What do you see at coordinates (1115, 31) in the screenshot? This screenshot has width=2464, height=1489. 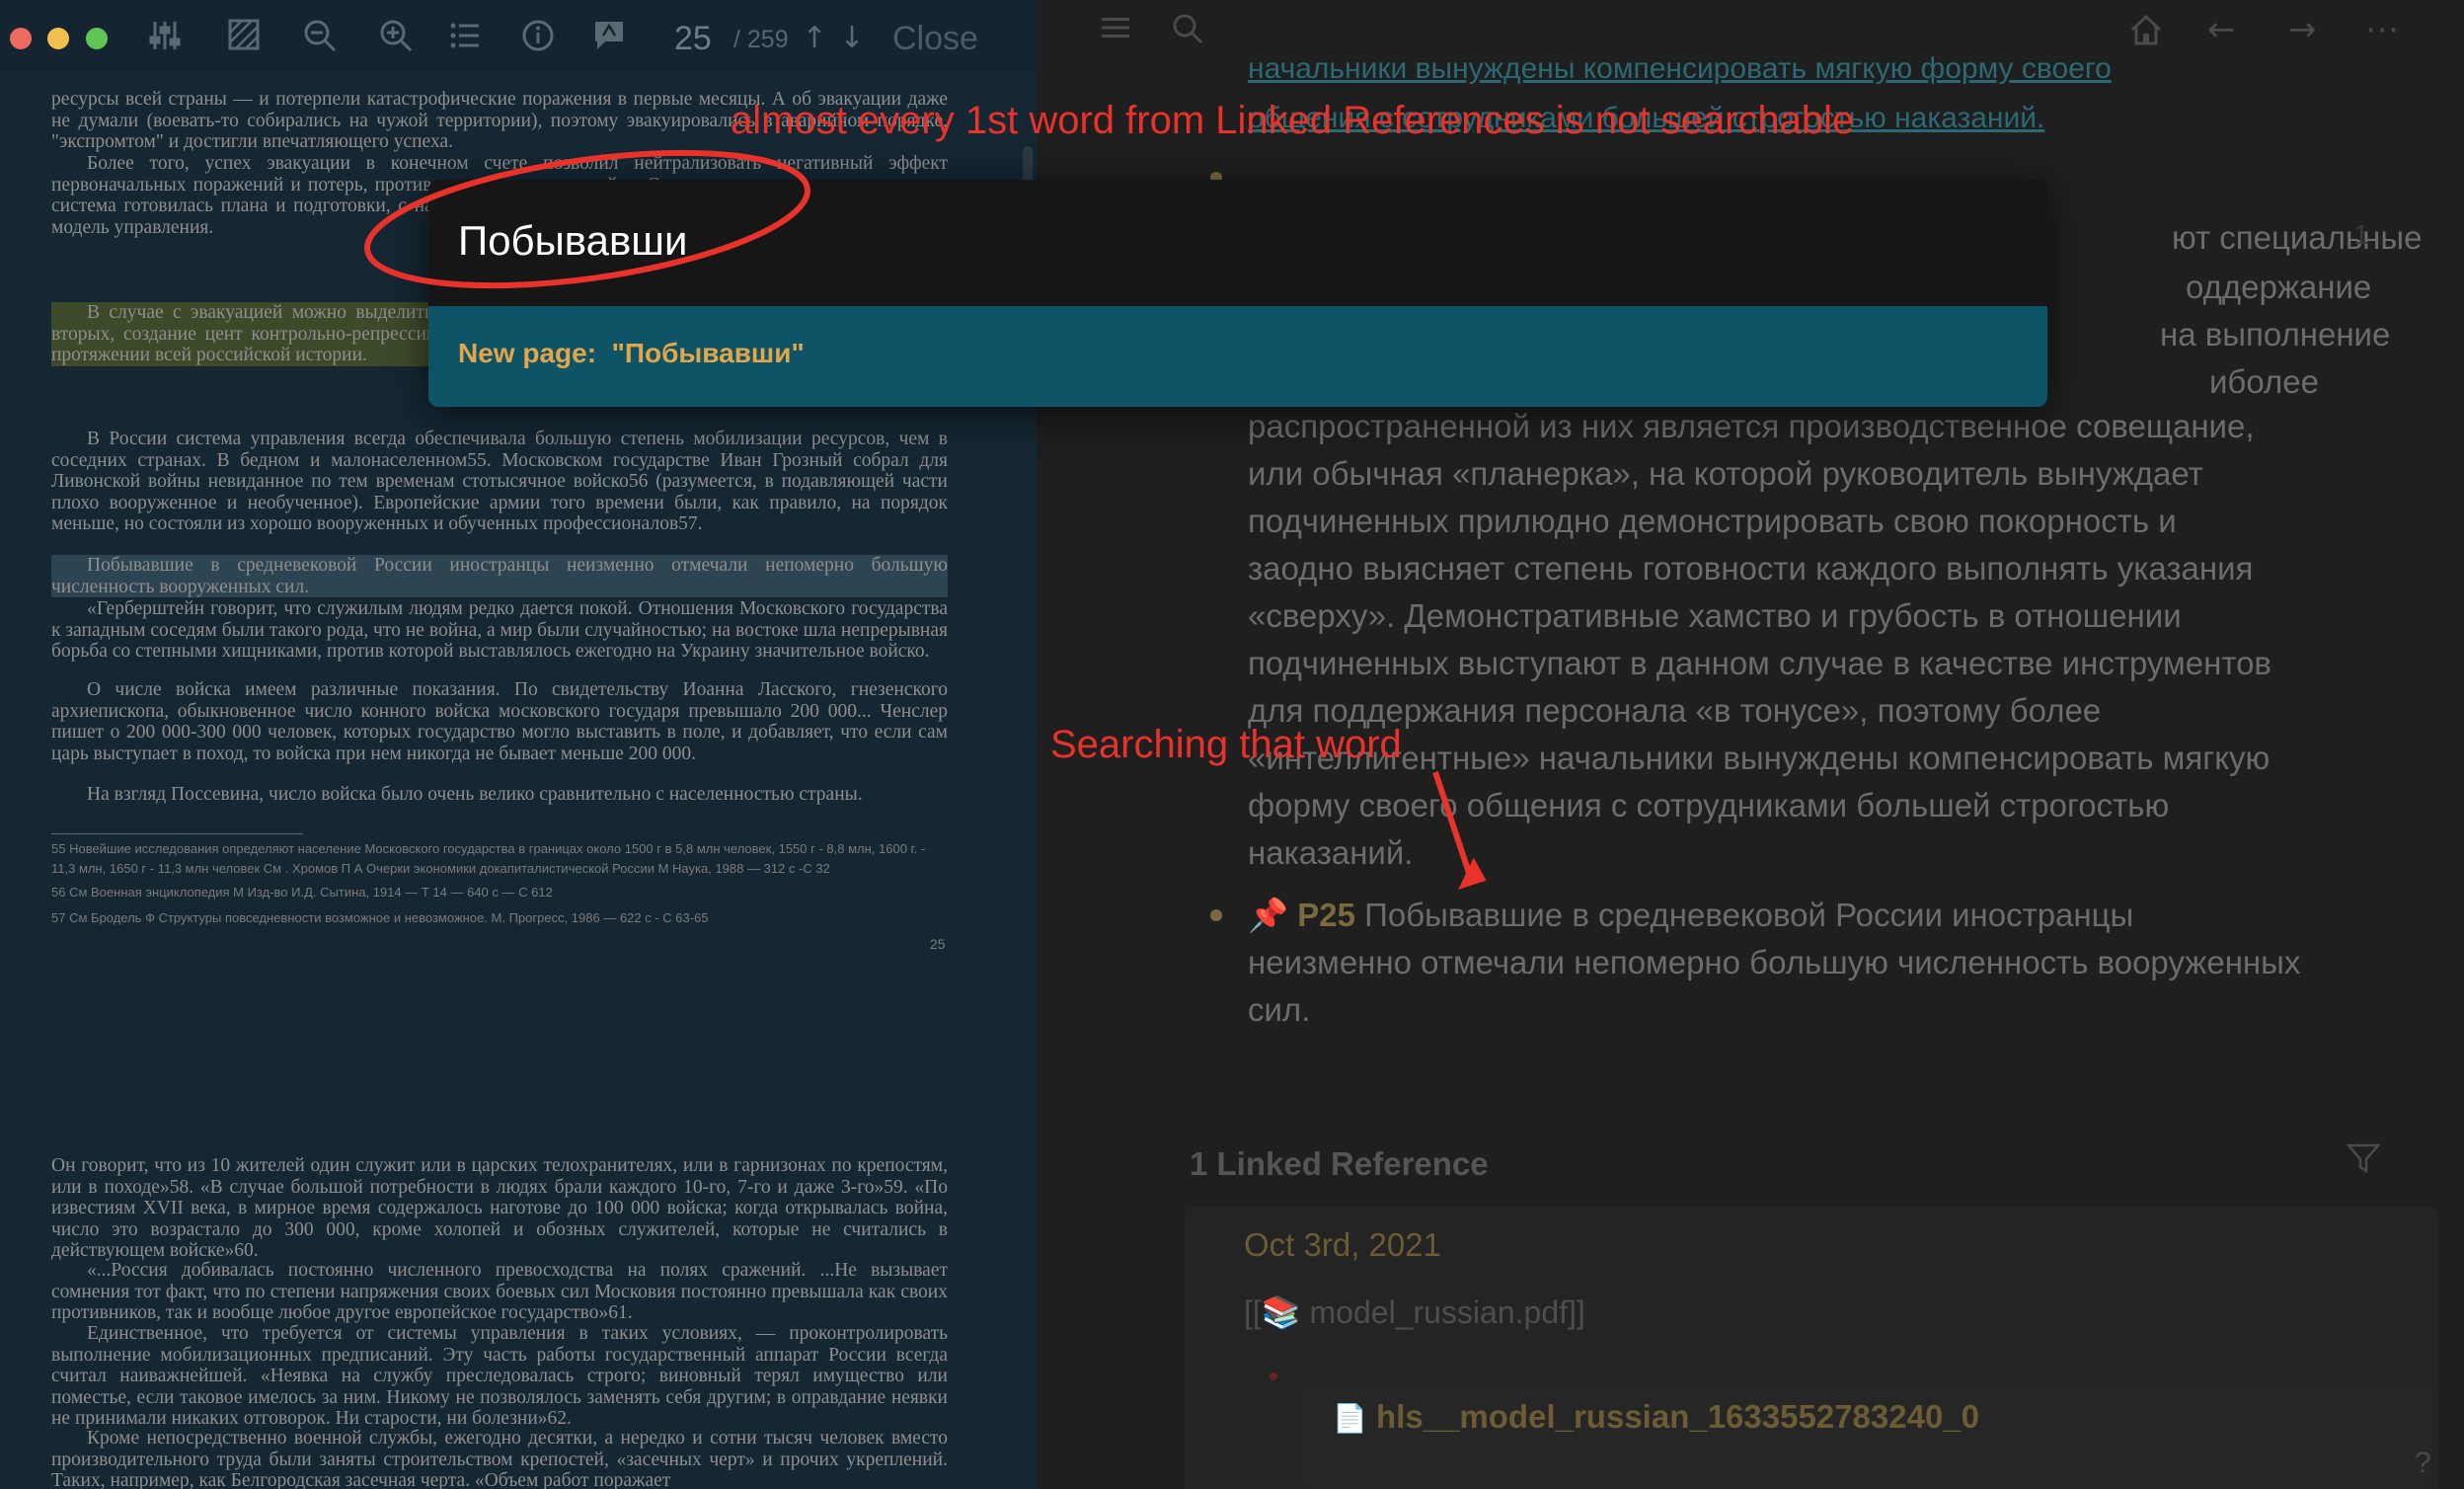 I see `menu-icon` at bounding box center [1115, 31].